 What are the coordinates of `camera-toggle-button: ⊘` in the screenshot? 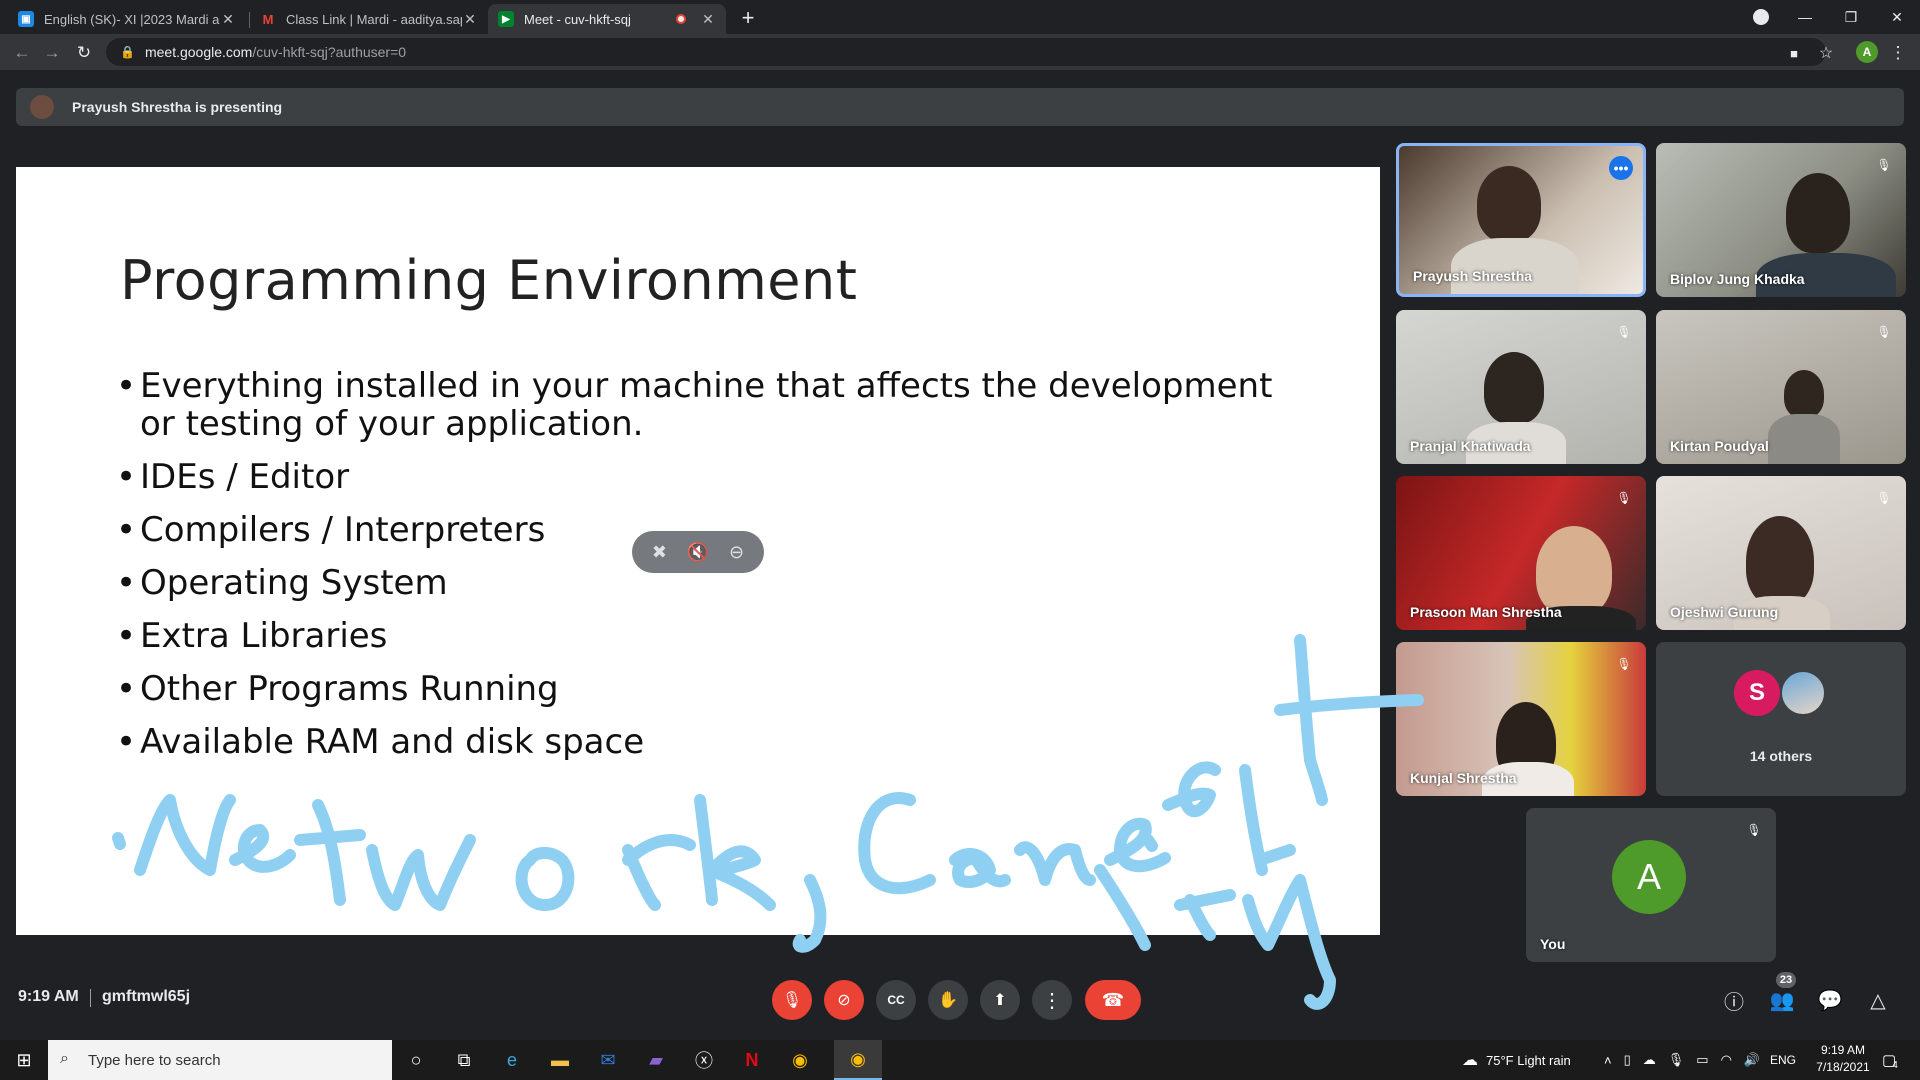 It's located at (844, 1000).